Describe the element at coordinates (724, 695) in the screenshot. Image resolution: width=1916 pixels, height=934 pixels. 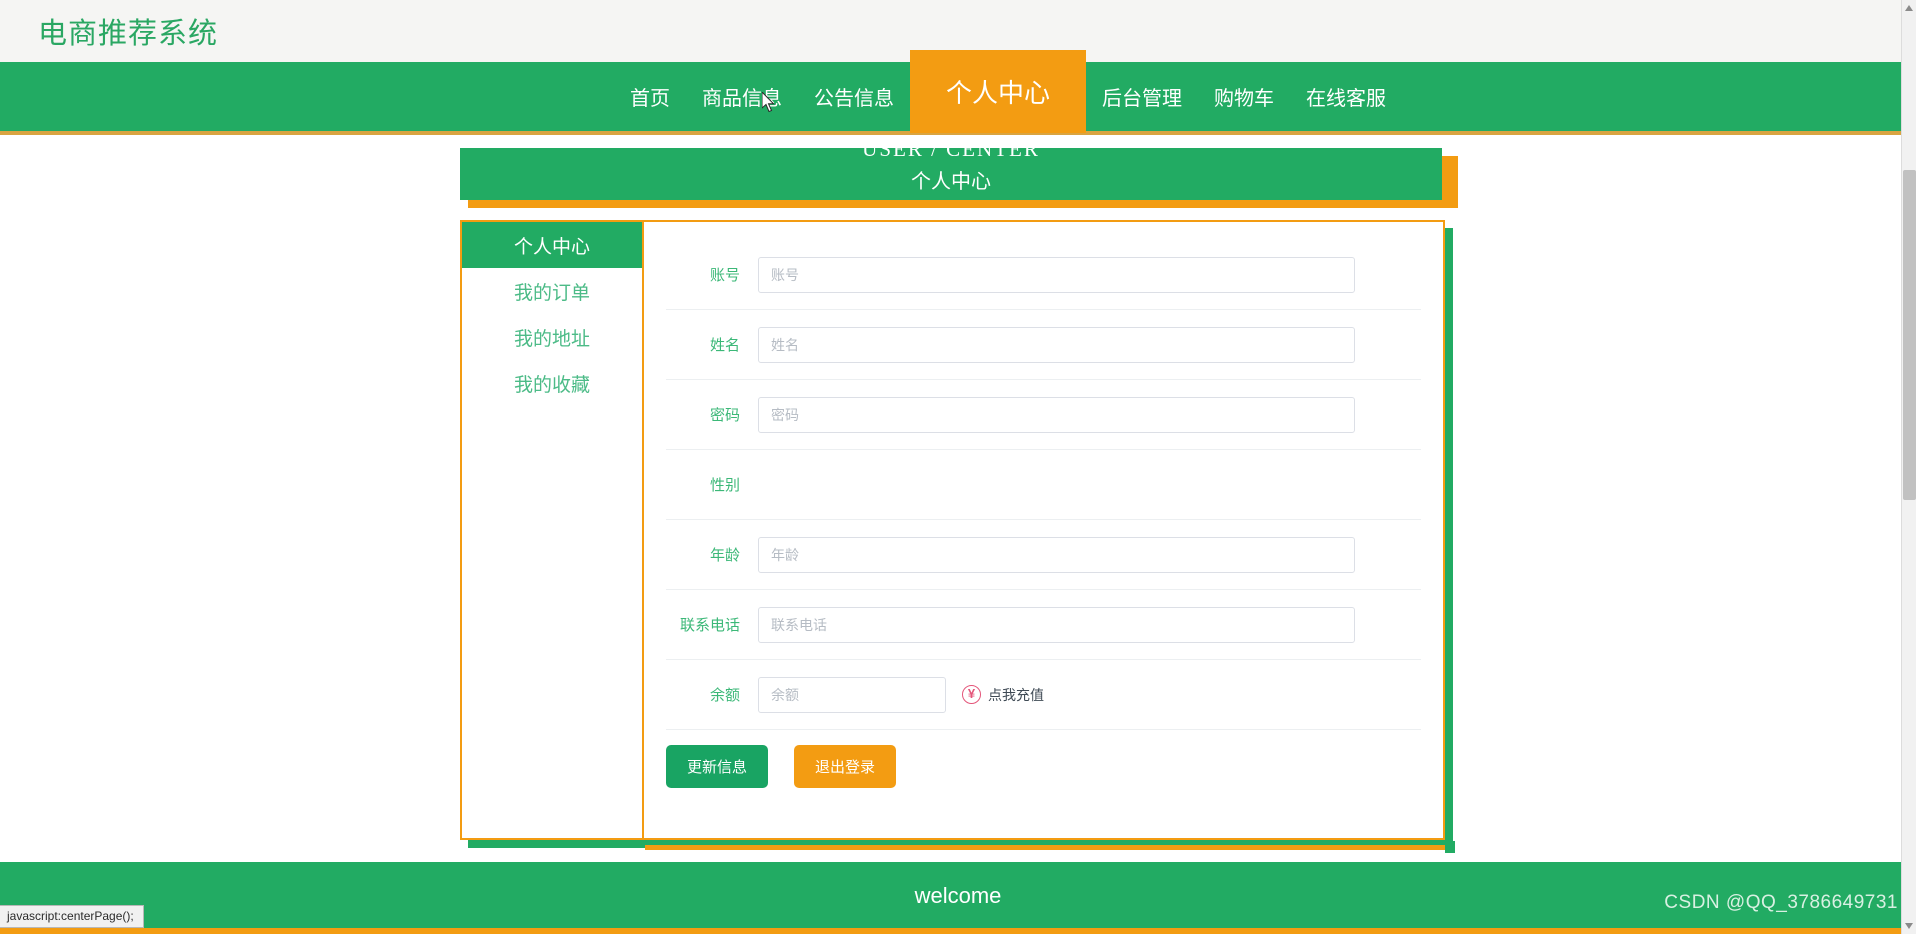
I see `label-balance: 余额` at that location.